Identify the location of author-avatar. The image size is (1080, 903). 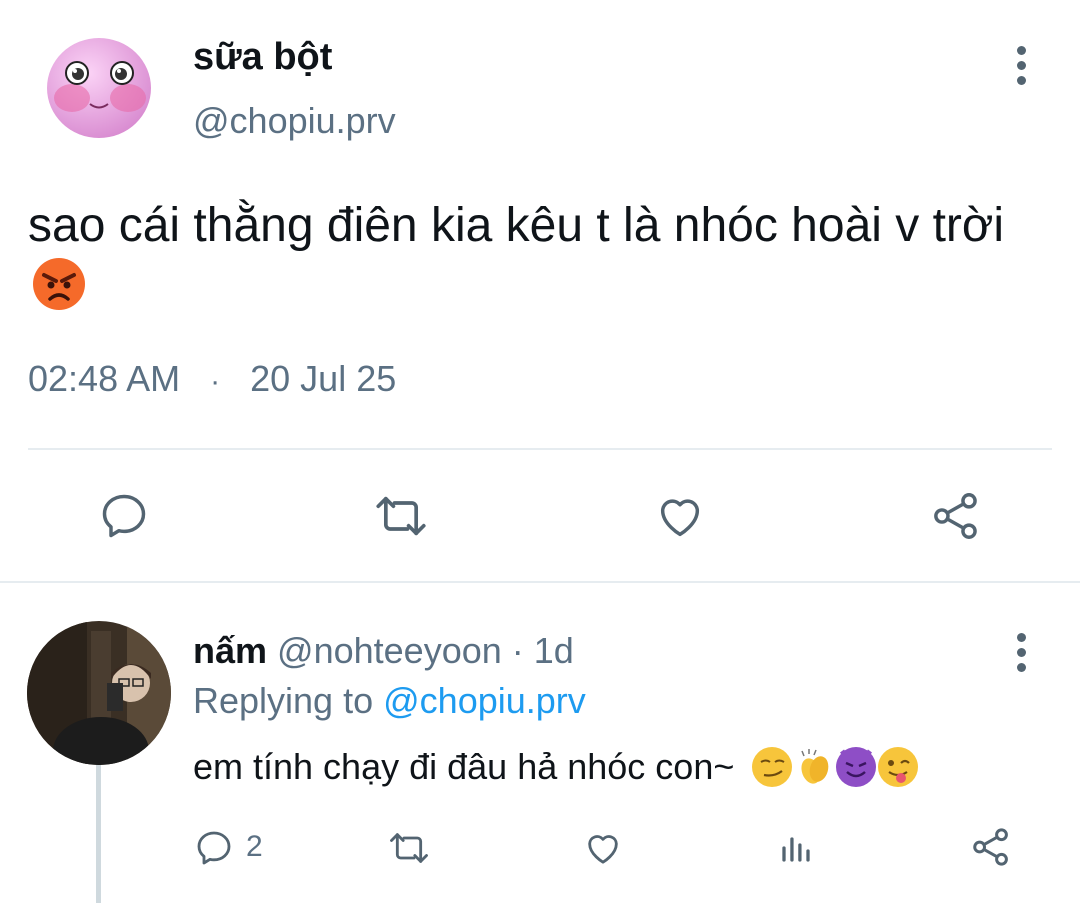
(99, 88).